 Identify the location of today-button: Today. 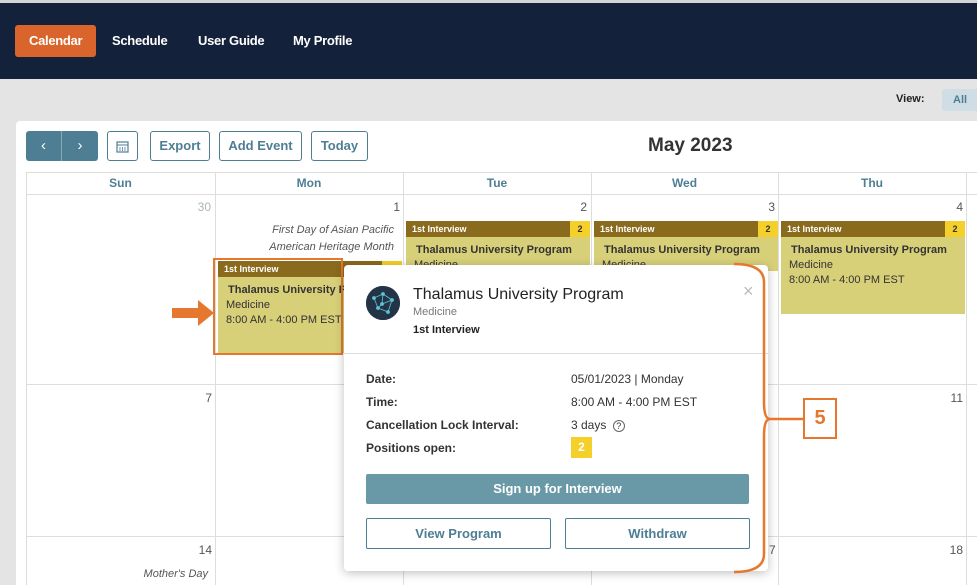
(339, 146).